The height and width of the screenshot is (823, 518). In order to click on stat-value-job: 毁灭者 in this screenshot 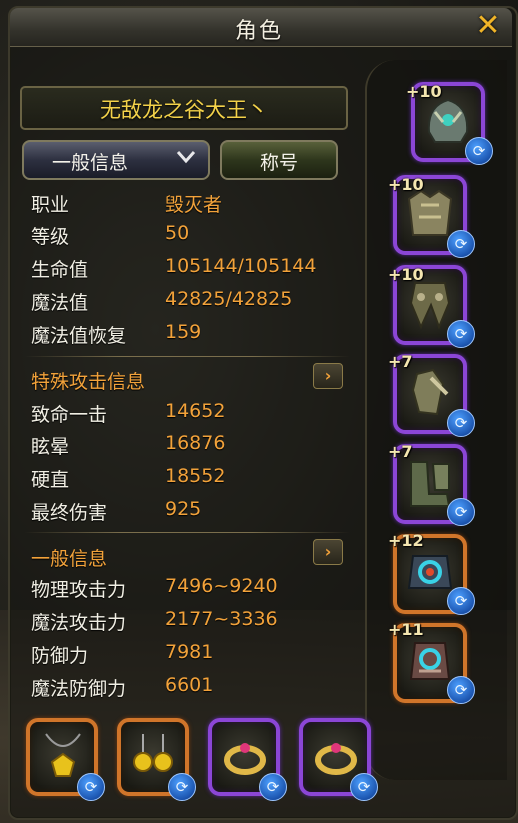, I will do `click(194, 205)`.